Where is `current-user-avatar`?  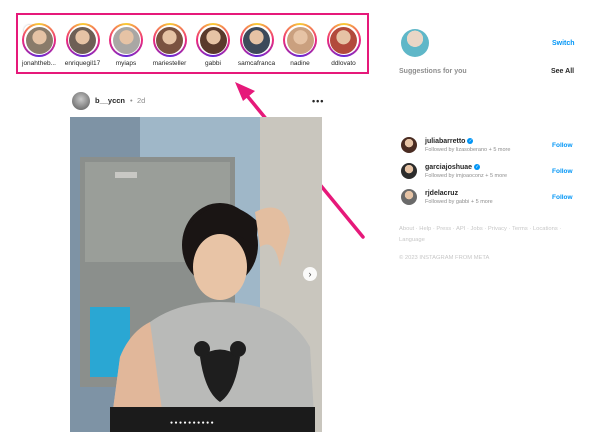
current-user-avatar is located at coordinates (415, 43).